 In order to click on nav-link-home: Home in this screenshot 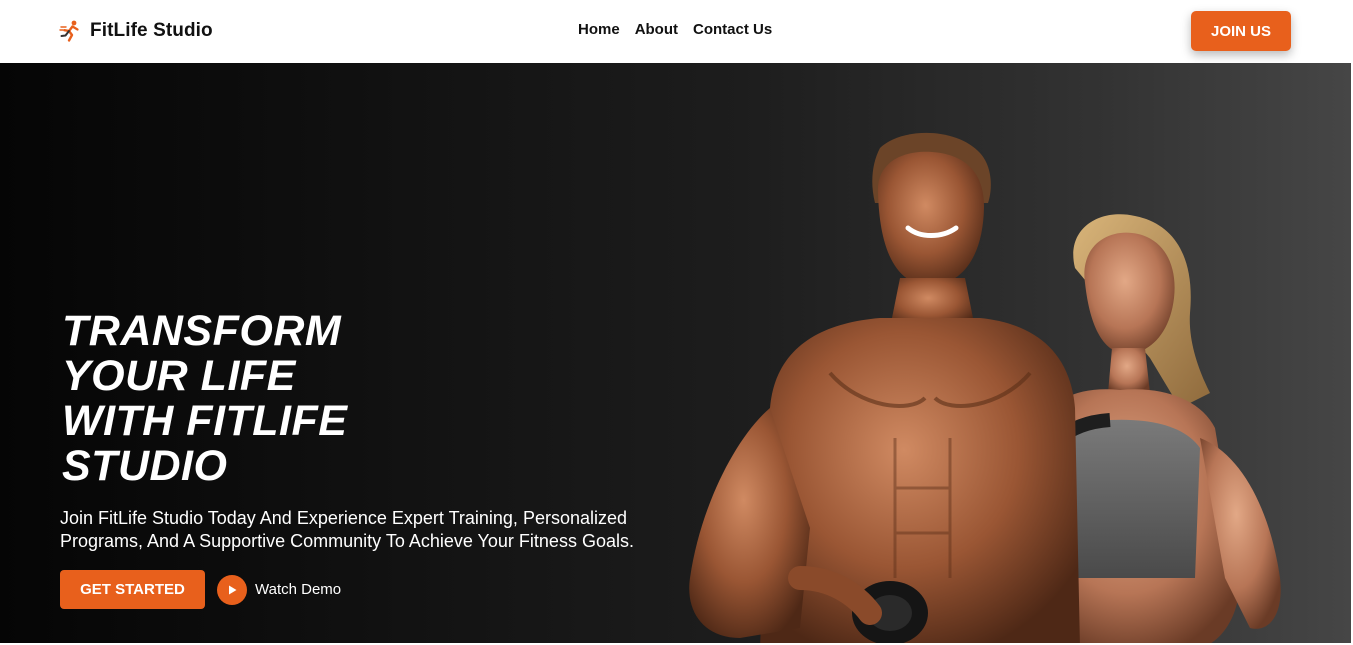, I will do `click(599, 29)`.